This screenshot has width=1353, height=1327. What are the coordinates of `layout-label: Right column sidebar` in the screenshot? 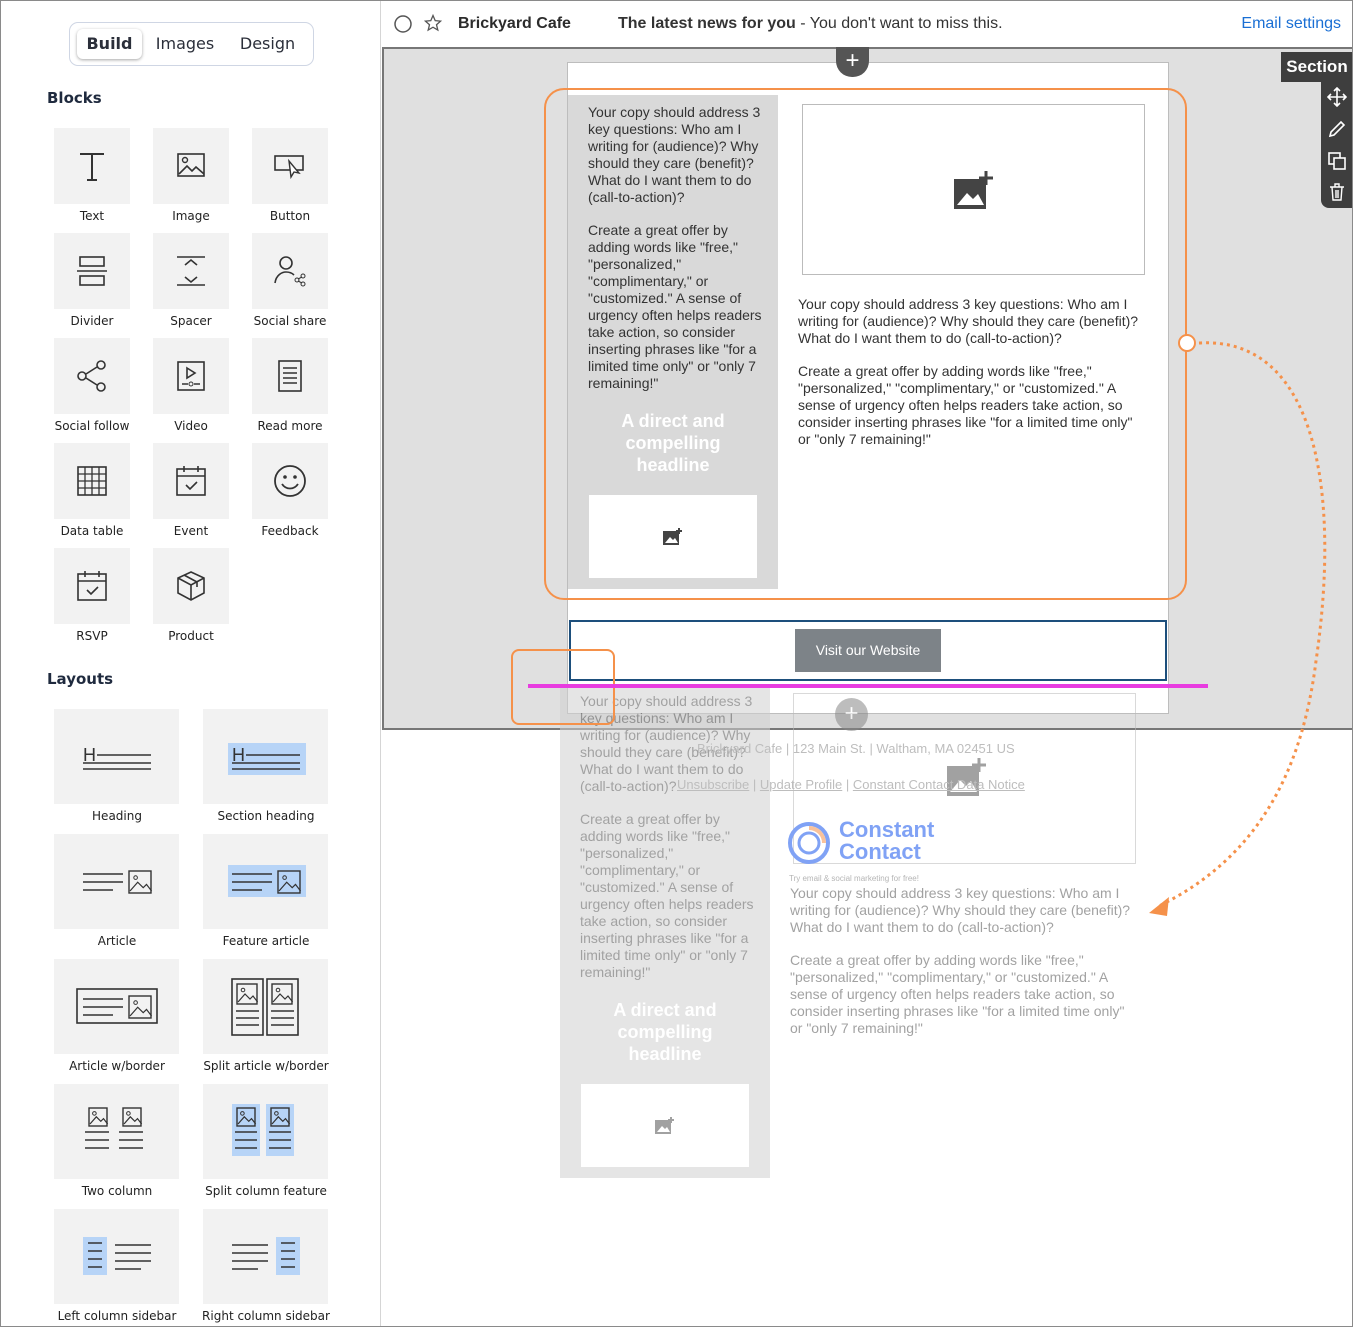 It's located at (266, 1316).